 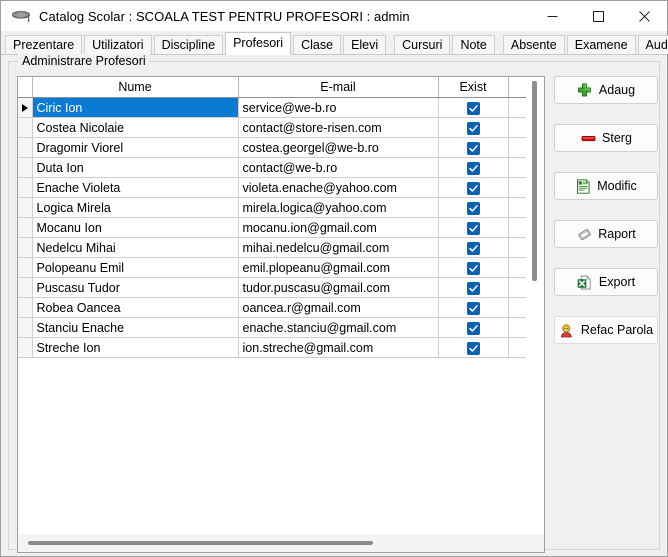 What do you see at coordinates (135, 147) in the screenshot?
I see `cell-nume: Dragomir Viorel` at bounding box center [135, 147].